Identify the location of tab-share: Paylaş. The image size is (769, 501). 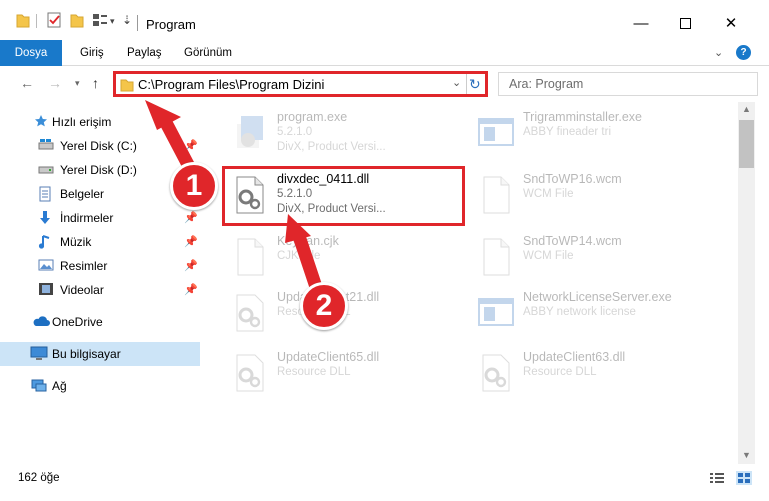
(144, 53).